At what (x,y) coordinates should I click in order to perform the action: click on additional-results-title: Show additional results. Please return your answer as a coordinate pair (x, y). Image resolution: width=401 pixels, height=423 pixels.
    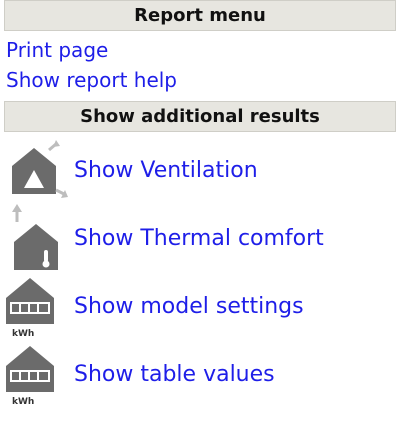
    Looking at the image, I should click on (200, 116).